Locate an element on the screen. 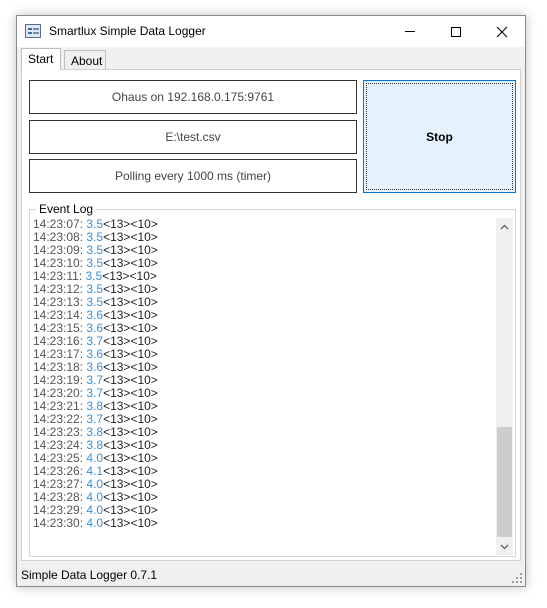 This screenshot has height=608, width=547. tab-start: Start is located at coordinates (41, 59).